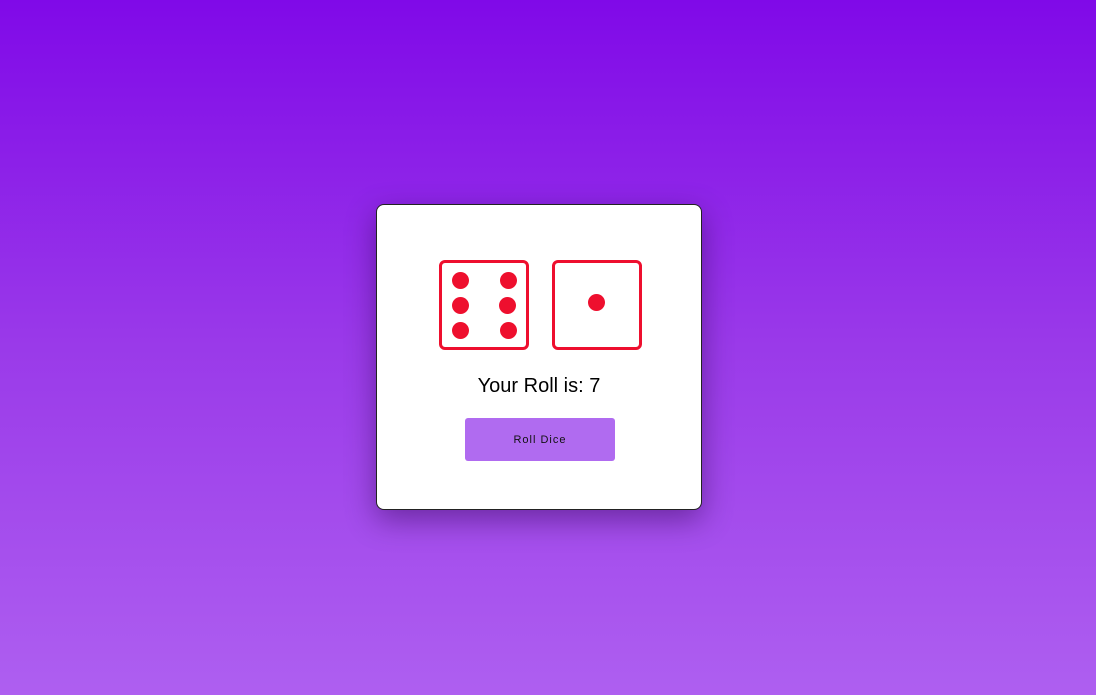  I want to click on roll-result: Your Roll is: 7, so click(539, 386).